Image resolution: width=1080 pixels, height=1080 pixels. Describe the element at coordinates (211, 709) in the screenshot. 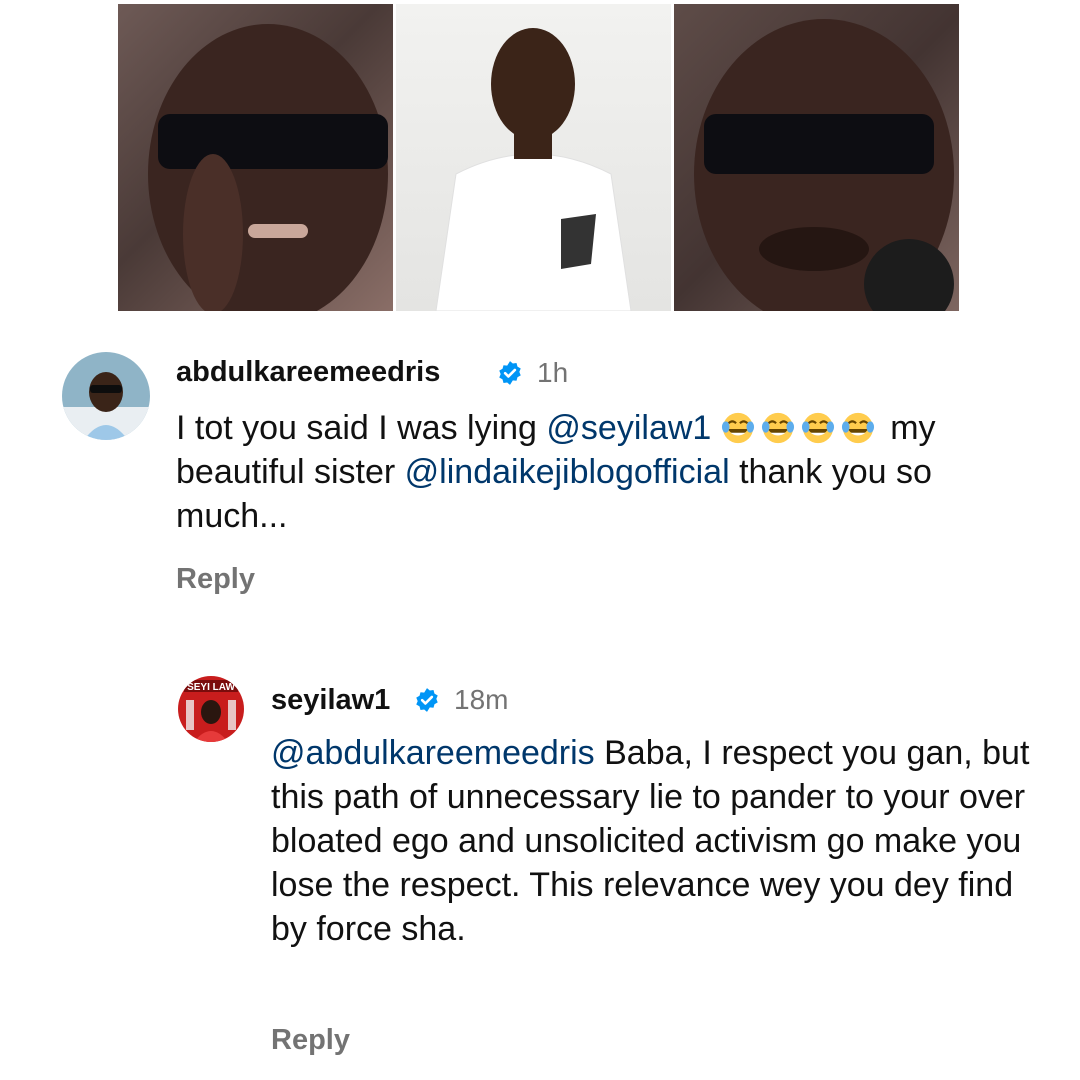

I see `avatar-seyilaw1: SEYI LAW` at that location.